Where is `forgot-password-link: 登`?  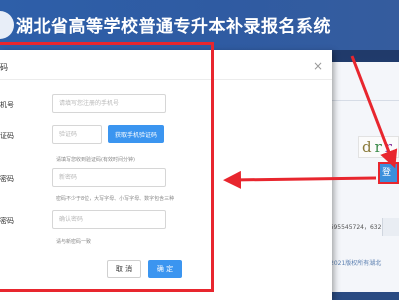
forgot-password-link: 登 is located at coordinates (388, 173).